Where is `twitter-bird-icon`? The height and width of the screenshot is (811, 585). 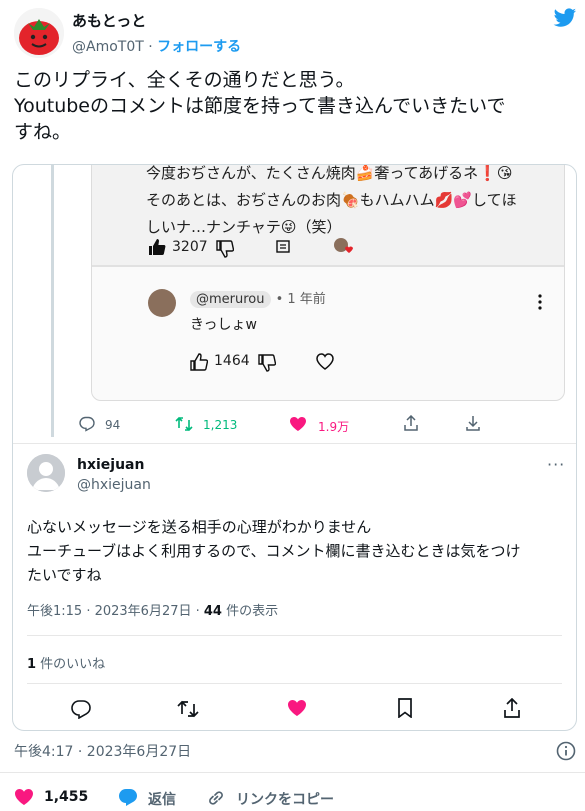 twitter-bird-icon is located at coordinates (565, 19).